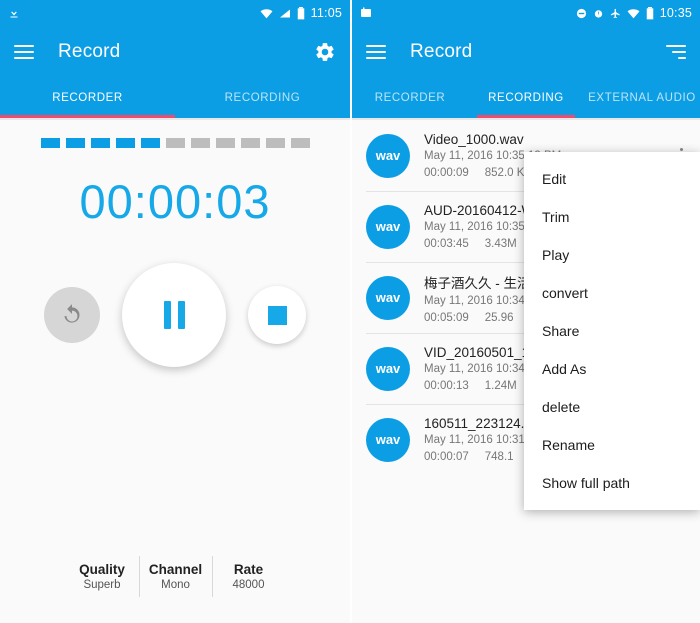  Describe the element at coordinates (598, 13) in the screenshot. I see `alarm-icon` at that location.